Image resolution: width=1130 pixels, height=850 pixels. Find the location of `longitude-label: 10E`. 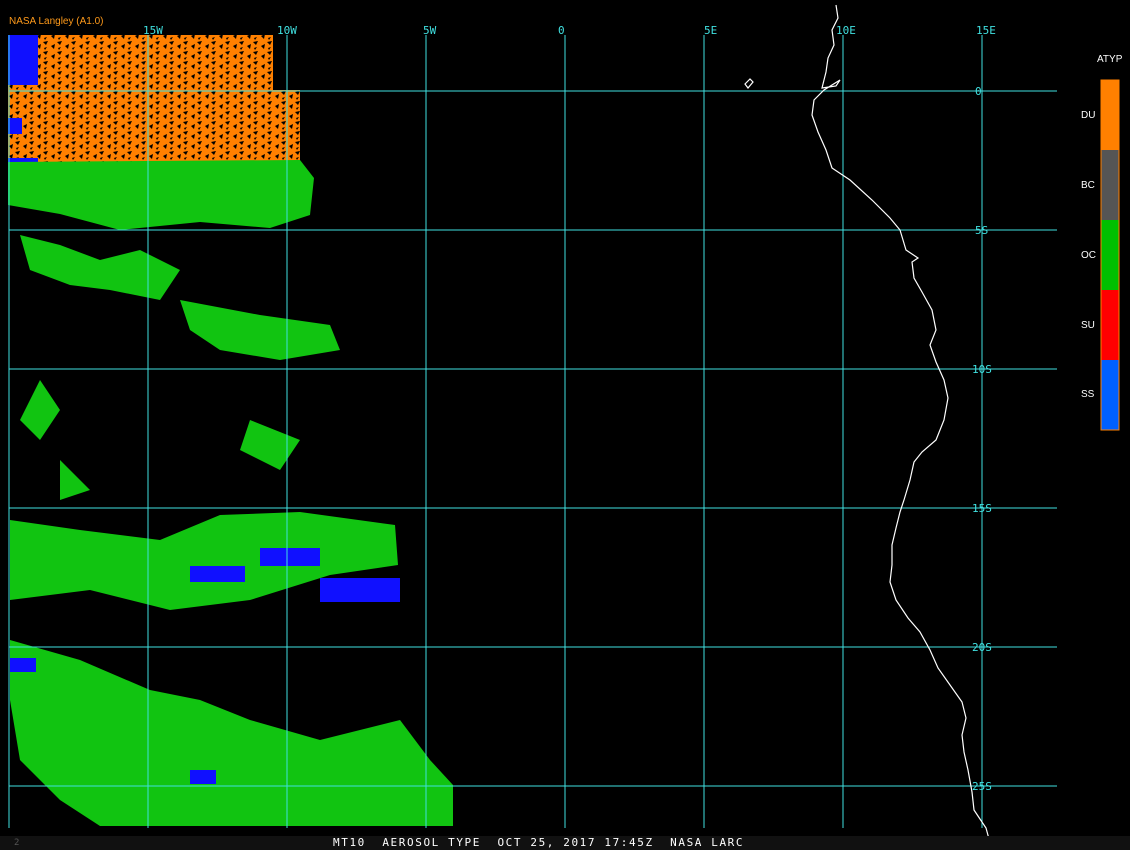

longitude-label: 10E is located at coordinates (846, 30).